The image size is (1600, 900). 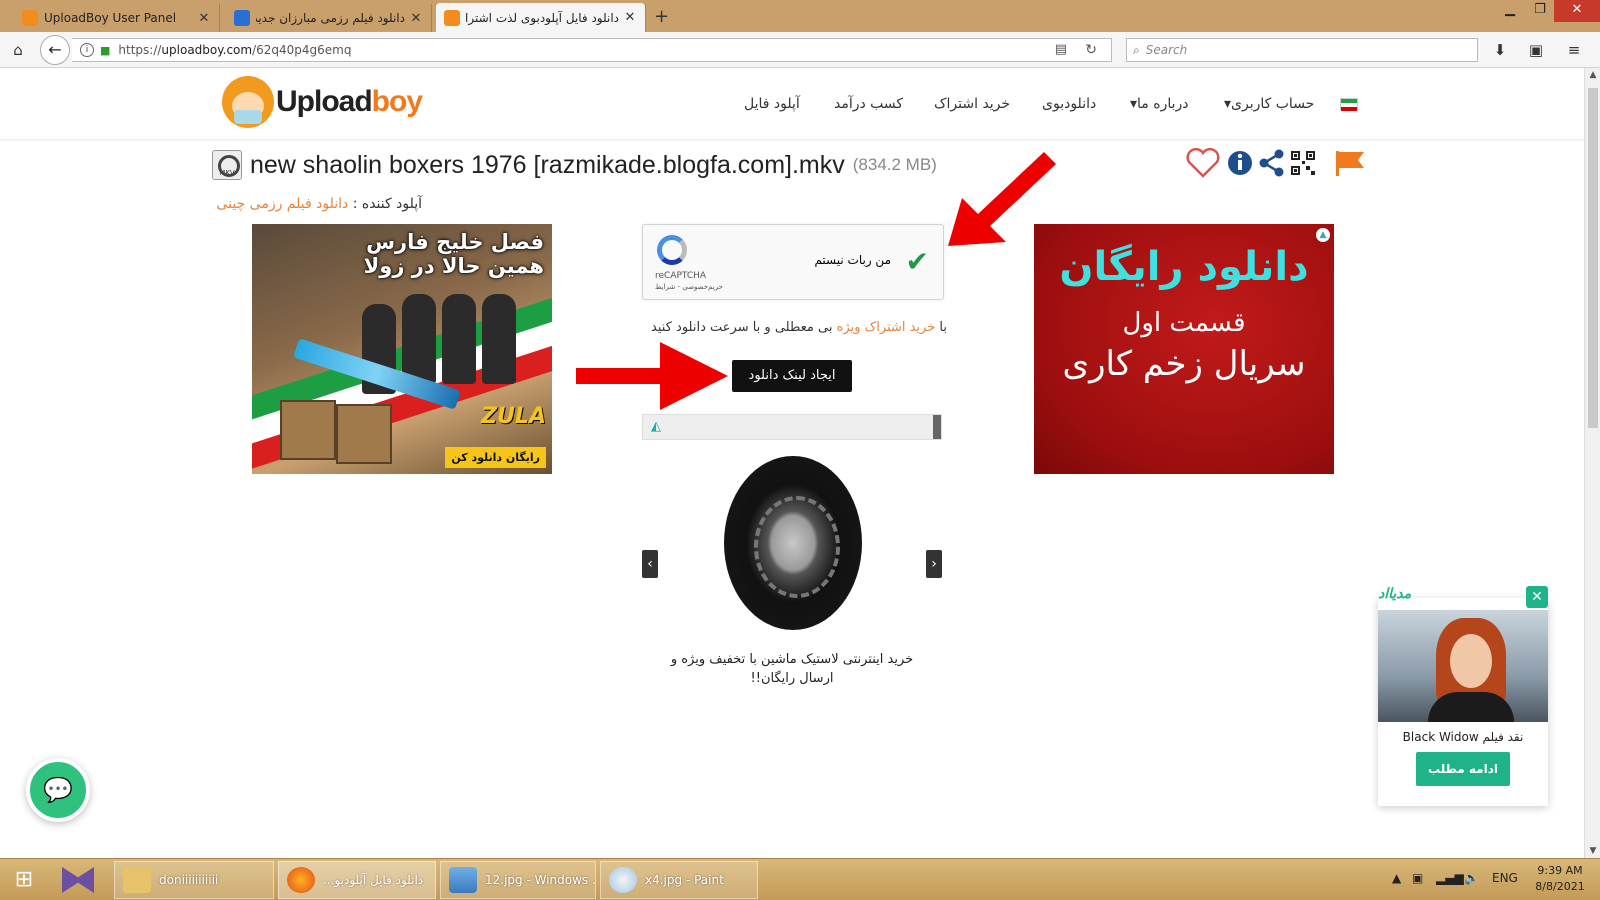 I want to click on ad-banner-strip: ◭, so click(x=792, y=427).